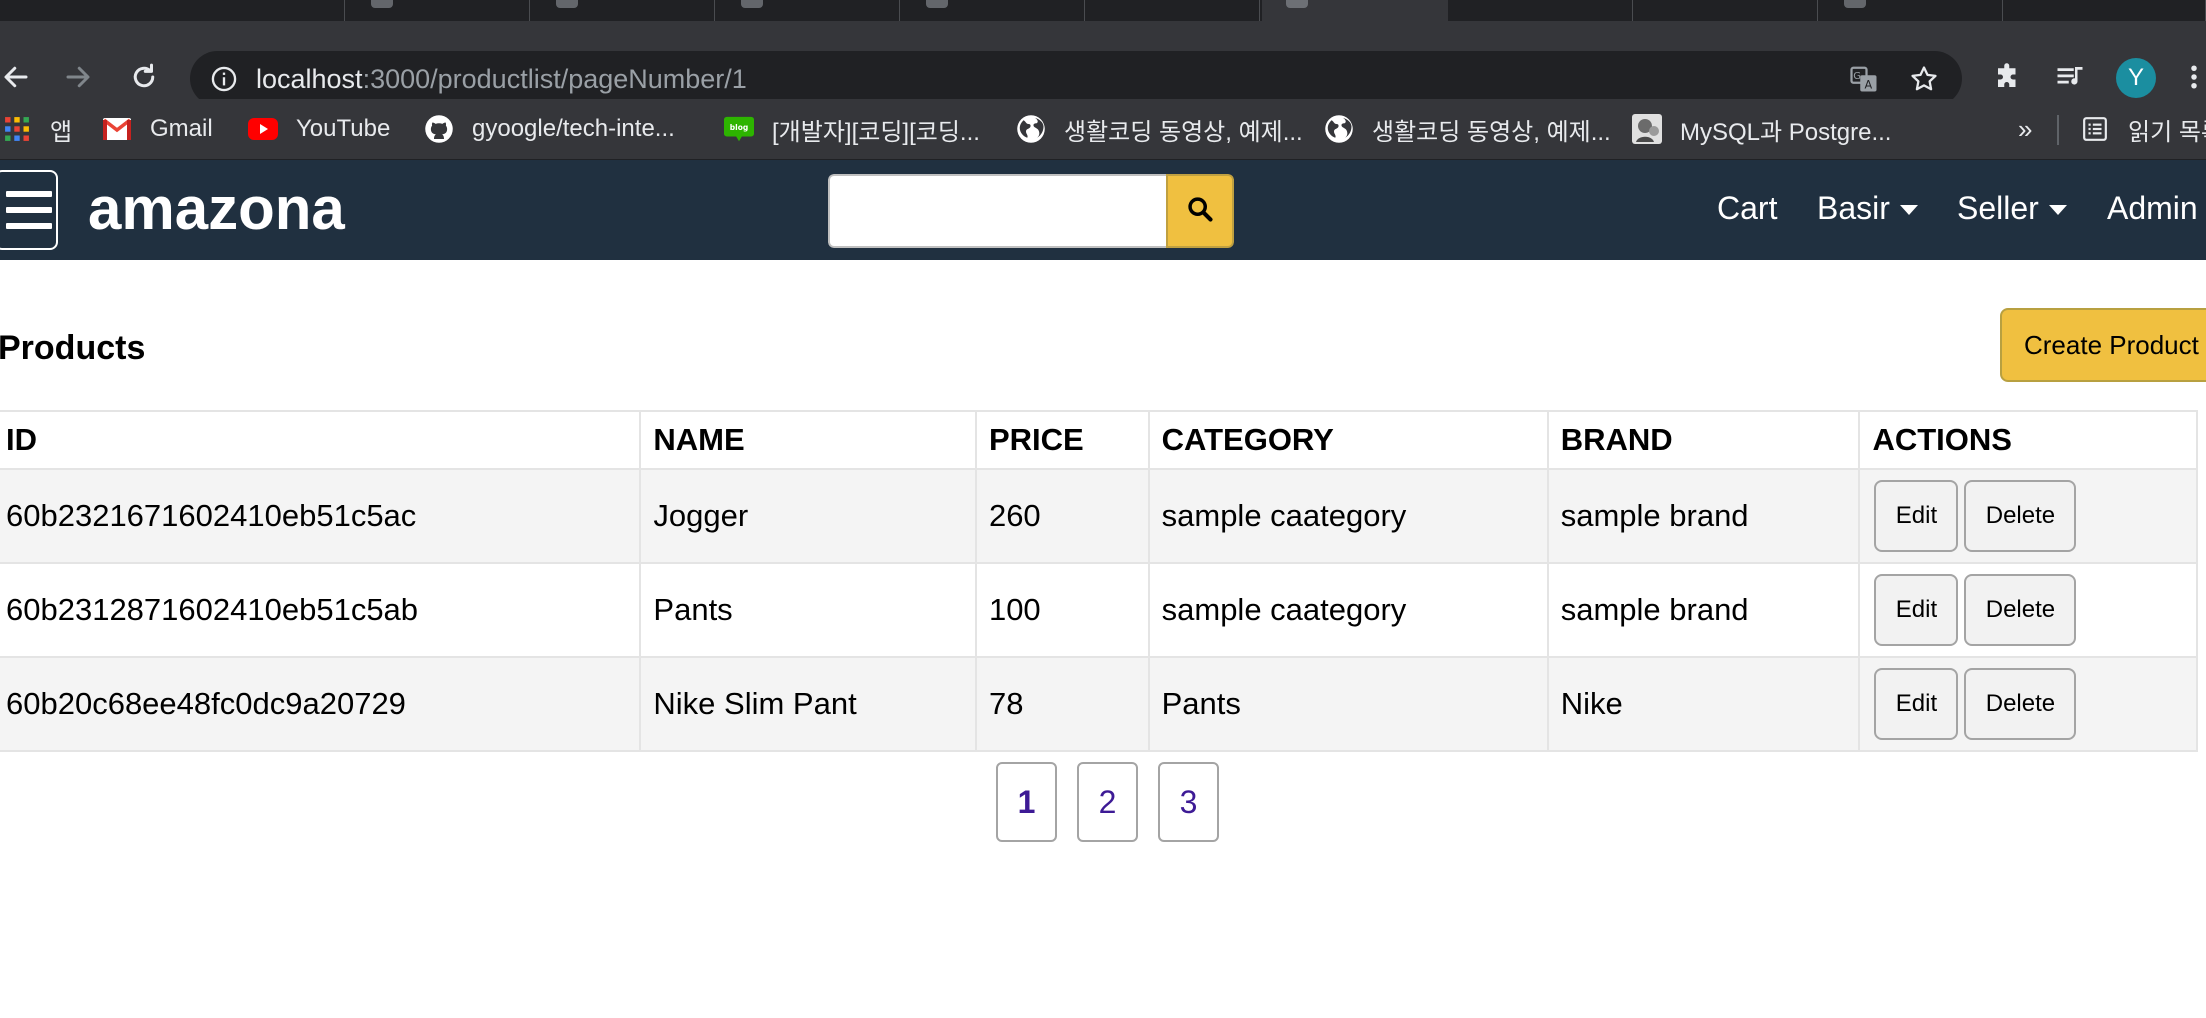  I want to click on bookmark-gmail: Gmail, so click(157, 129).